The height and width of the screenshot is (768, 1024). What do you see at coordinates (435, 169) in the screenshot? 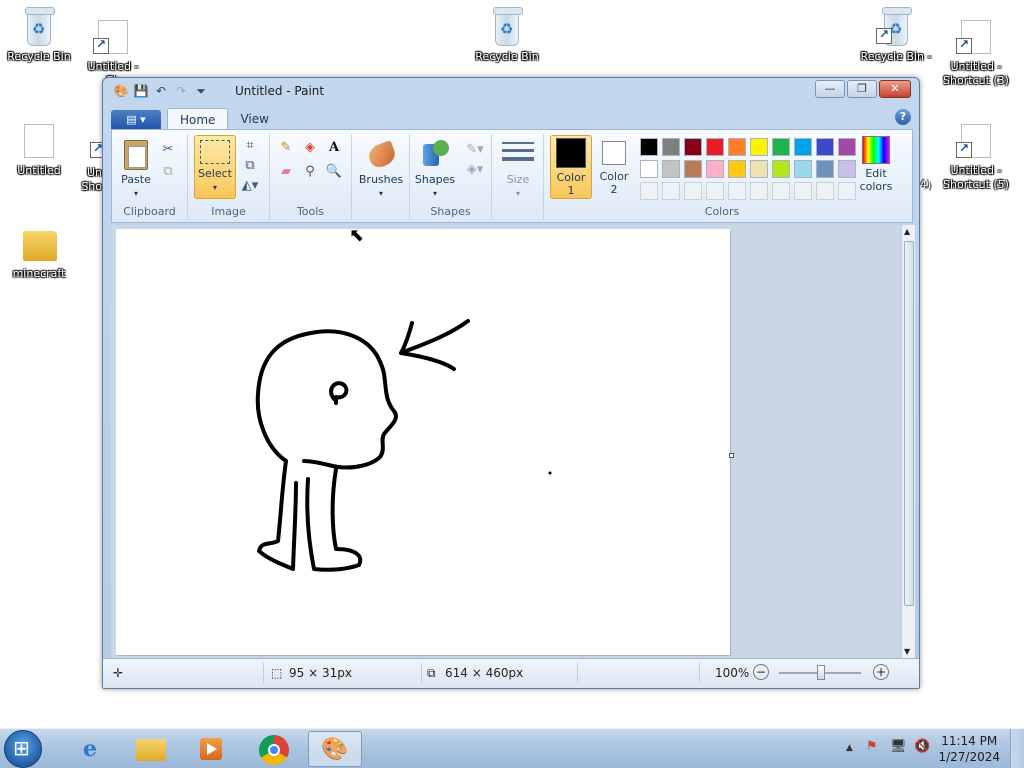
I see `shapes-button: Shapes ▾` at bounding box center [435, 169].